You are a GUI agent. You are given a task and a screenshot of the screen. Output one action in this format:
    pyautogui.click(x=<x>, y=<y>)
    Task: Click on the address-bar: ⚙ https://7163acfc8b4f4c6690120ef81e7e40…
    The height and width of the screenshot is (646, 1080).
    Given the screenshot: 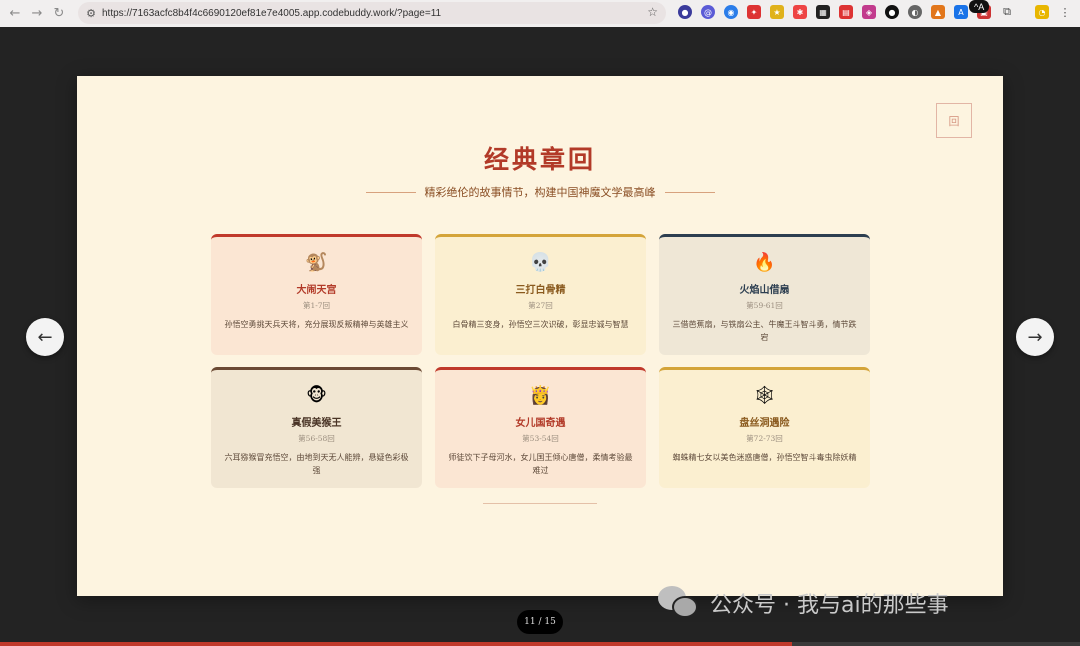 What is the action you would take?
    pyautogui.click(x=372, y=13)
    